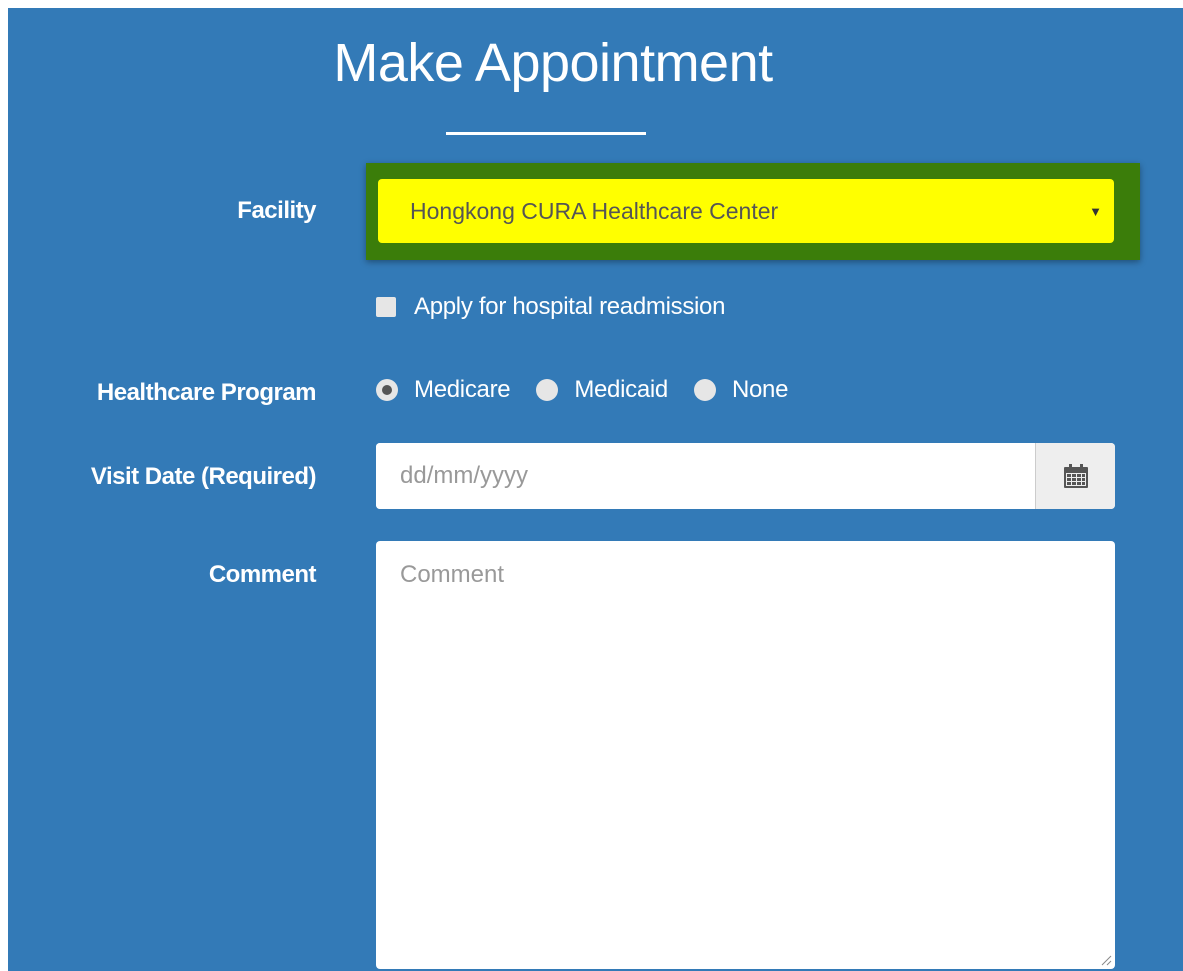 The image size is (1183, 971). What do you see at coordinates (206, 392) in the screenshot?
I see `healthcare-program-label: Healthcare Program` at bounding box center [206, 392].